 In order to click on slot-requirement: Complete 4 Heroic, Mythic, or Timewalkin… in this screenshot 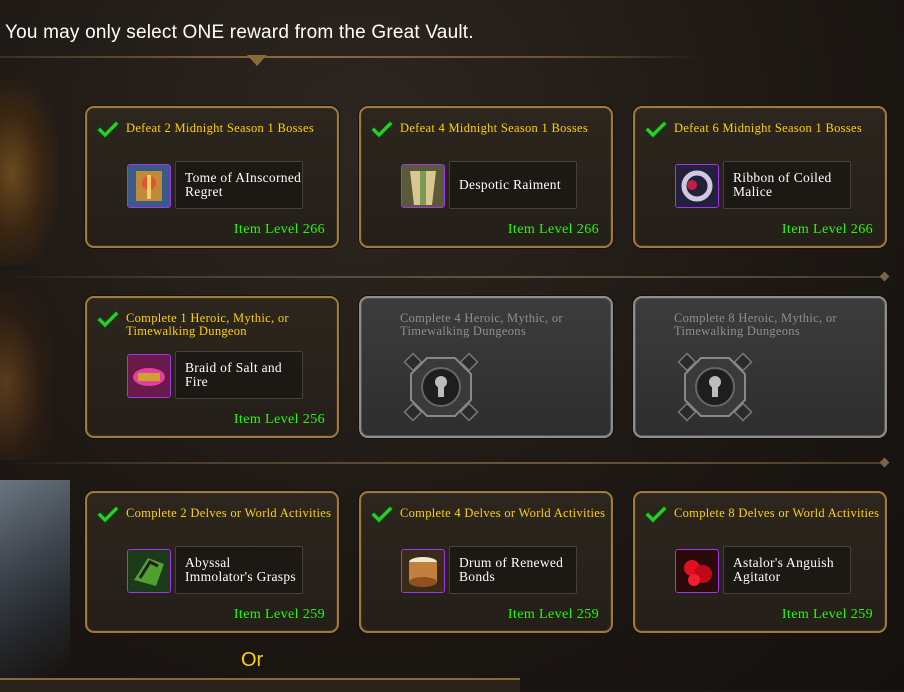, I will do `click(481, 324)`.